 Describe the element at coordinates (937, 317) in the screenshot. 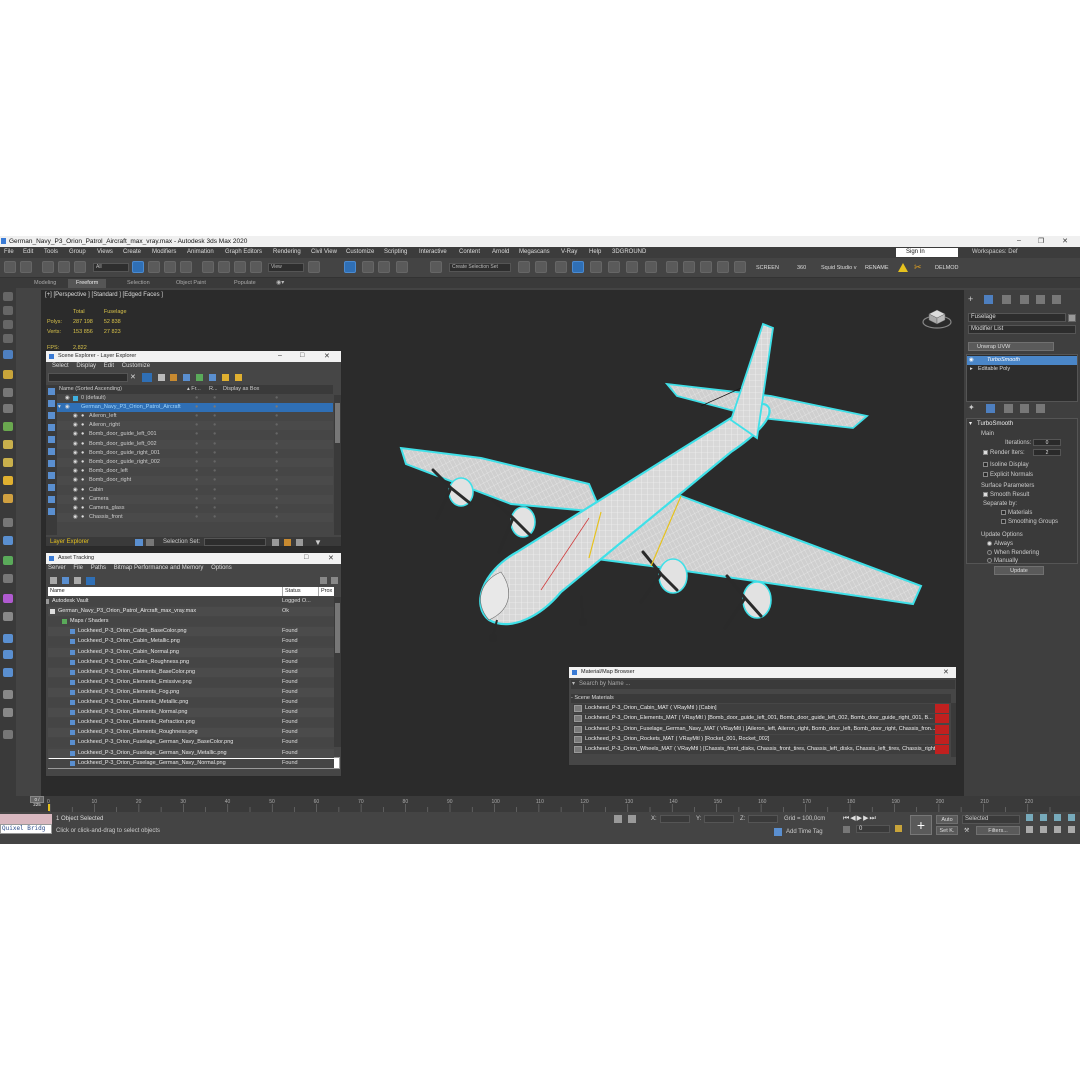

I see `viewcube-icon` at that location.